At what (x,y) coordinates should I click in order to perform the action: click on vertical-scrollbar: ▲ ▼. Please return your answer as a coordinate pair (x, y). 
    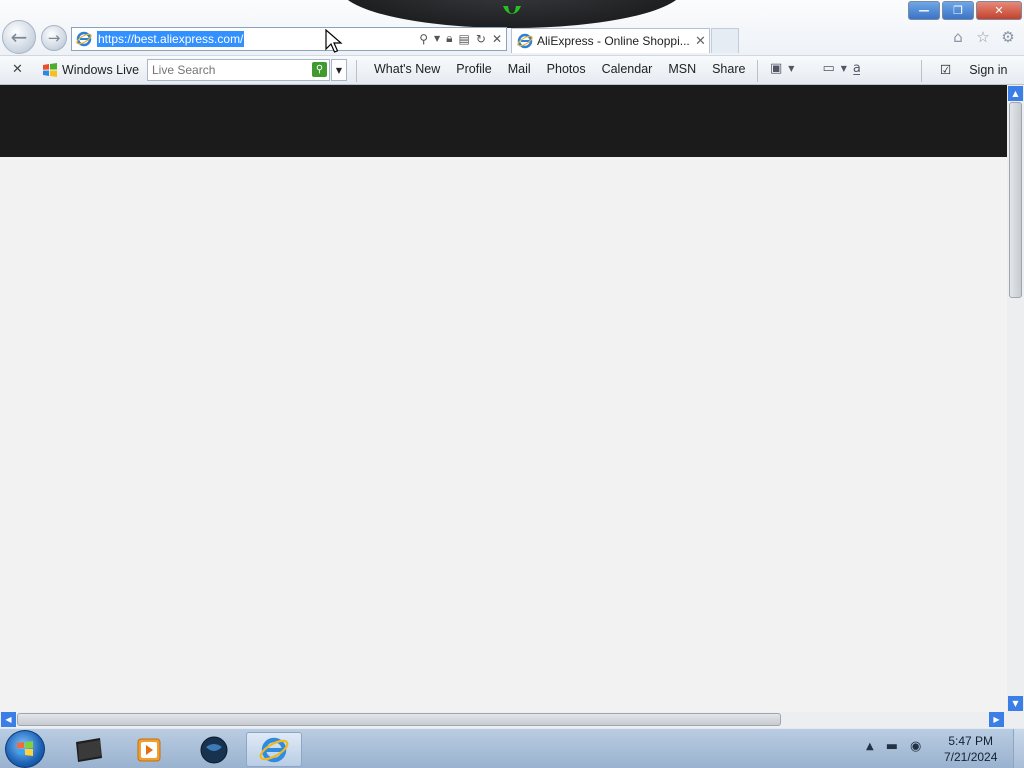
    Looking at the image, I should click on (1015, 398).